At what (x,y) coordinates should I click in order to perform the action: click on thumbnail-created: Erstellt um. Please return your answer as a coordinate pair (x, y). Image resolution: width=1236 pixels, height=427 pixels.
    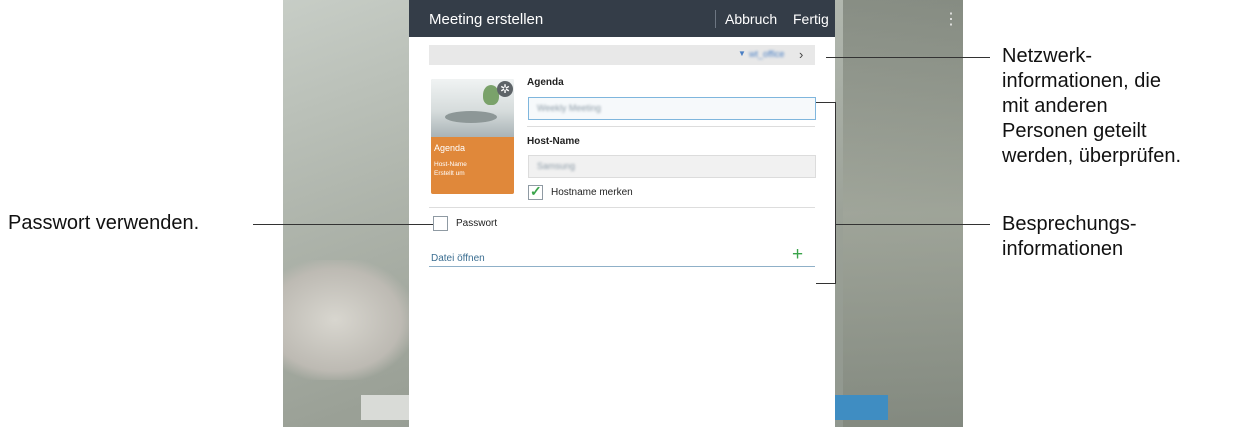
    Looking at the image, I should click on (449, 173).